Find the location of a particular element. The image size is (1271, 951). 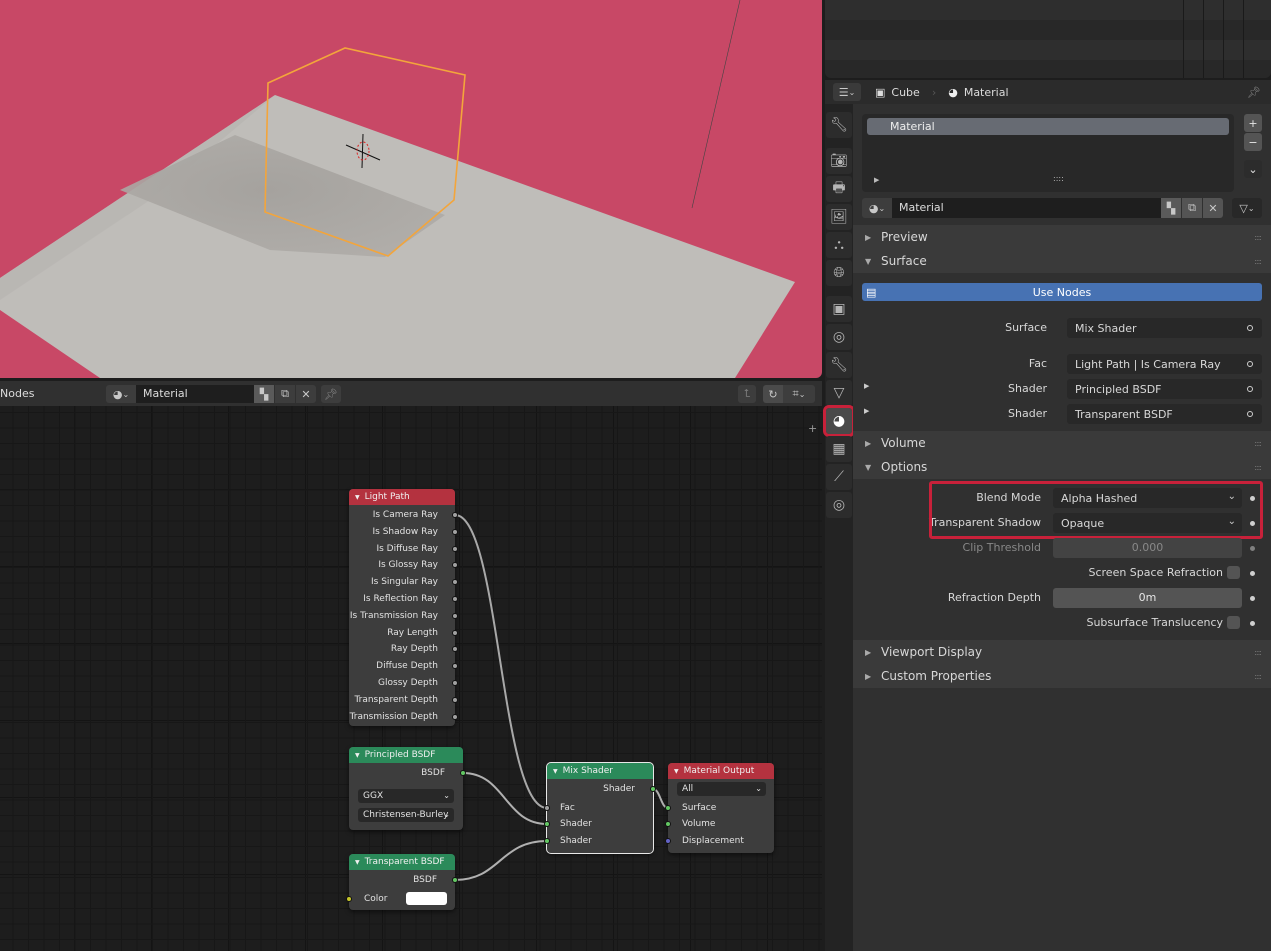

link-mode-dropdown: ▽ ⌄ is located at coordinates (1247, 208).